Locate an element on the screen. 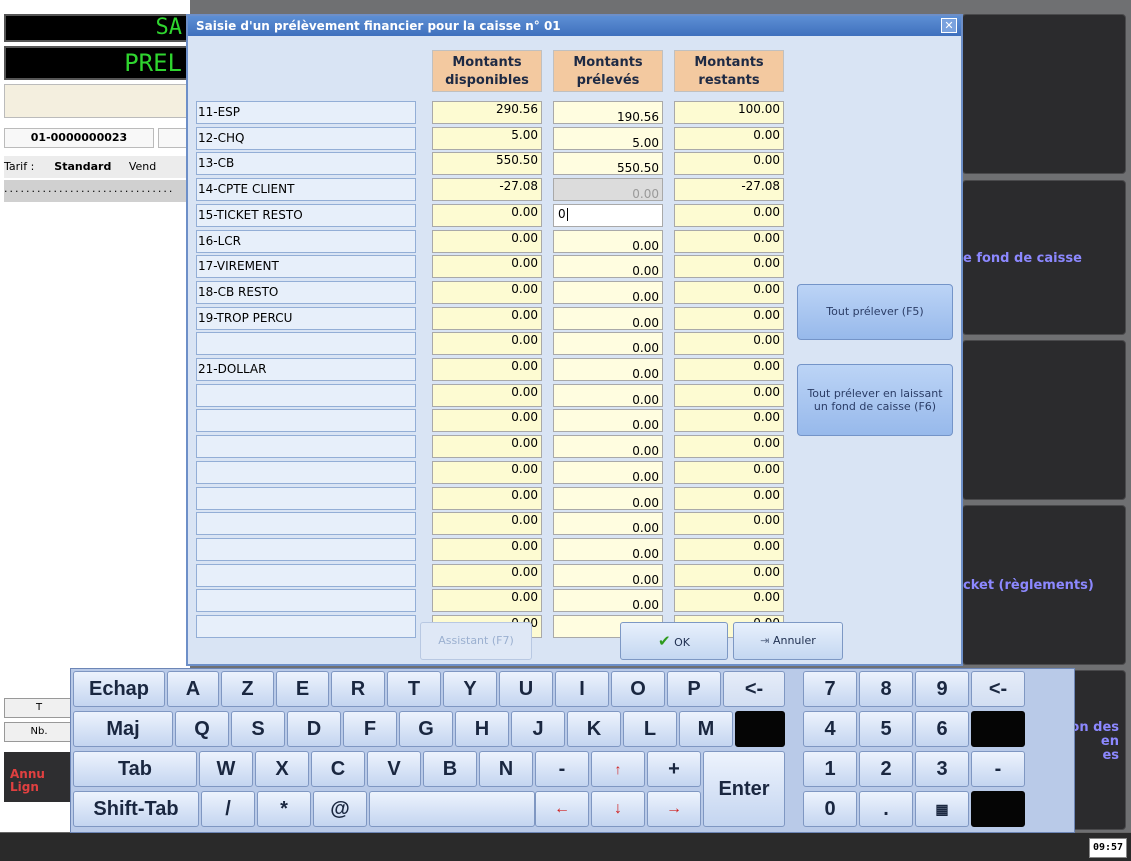 Image resolution: width=1131 pixels, height=861 pixels. key-u: U is located at coordinates (526, 689).